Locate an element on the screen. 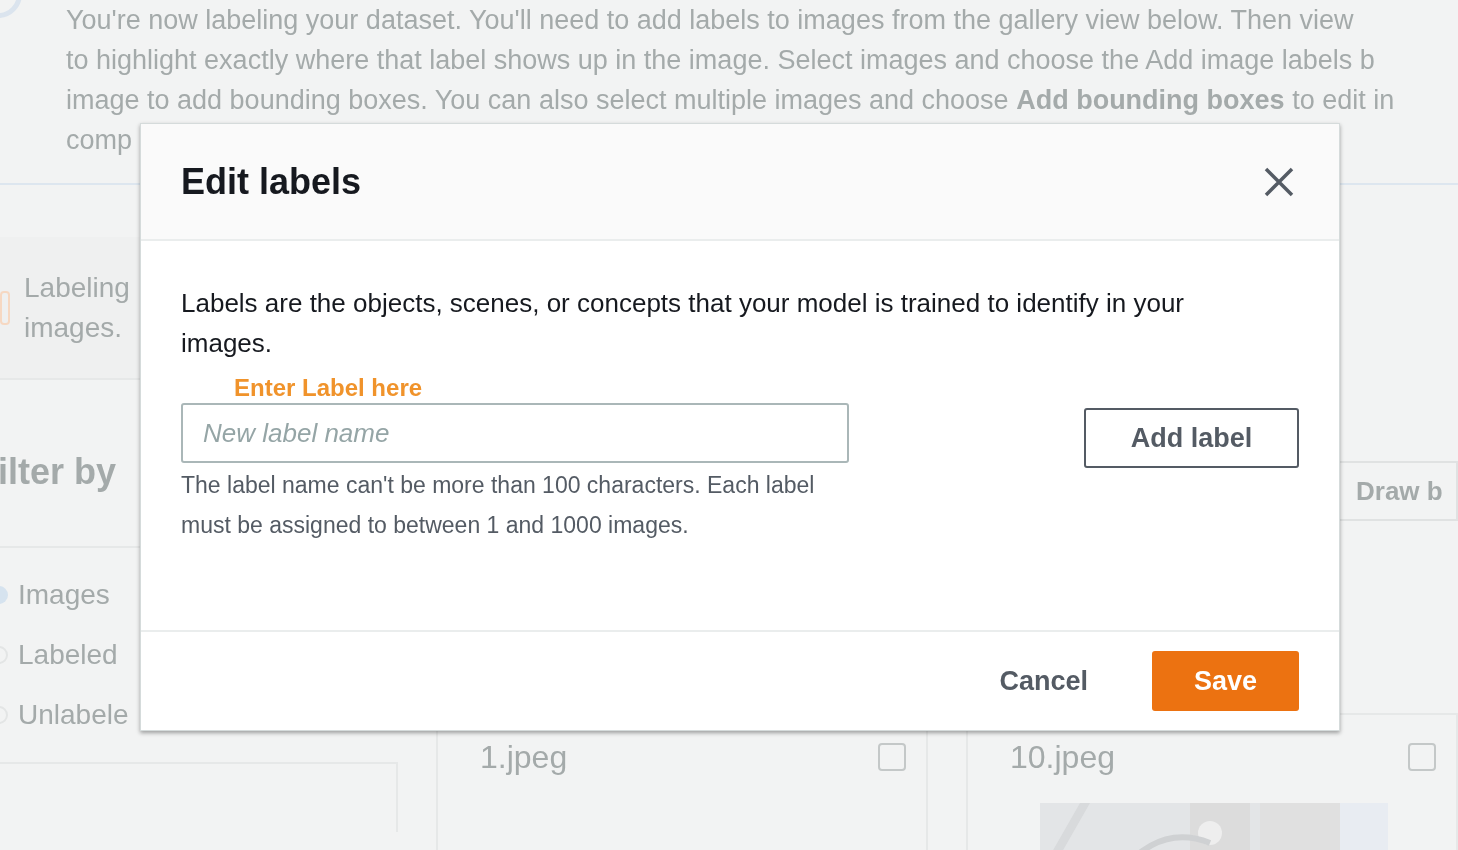 The width and height of the screenshot is (1458, 850). file-name: 10.jpeg is located at coordinates (1062, 757).